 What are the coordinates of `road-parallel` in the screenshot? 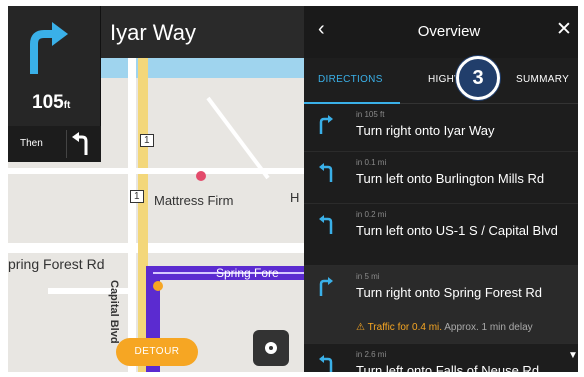 It's located at (132, 215).